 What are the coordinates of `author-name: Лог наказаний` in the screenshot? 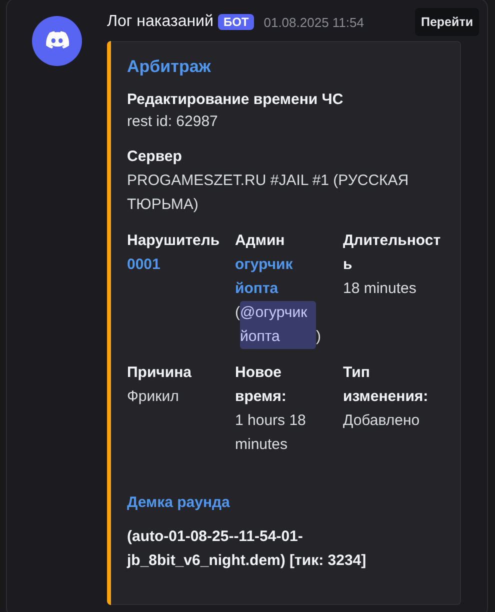 It's located at (160, 22).